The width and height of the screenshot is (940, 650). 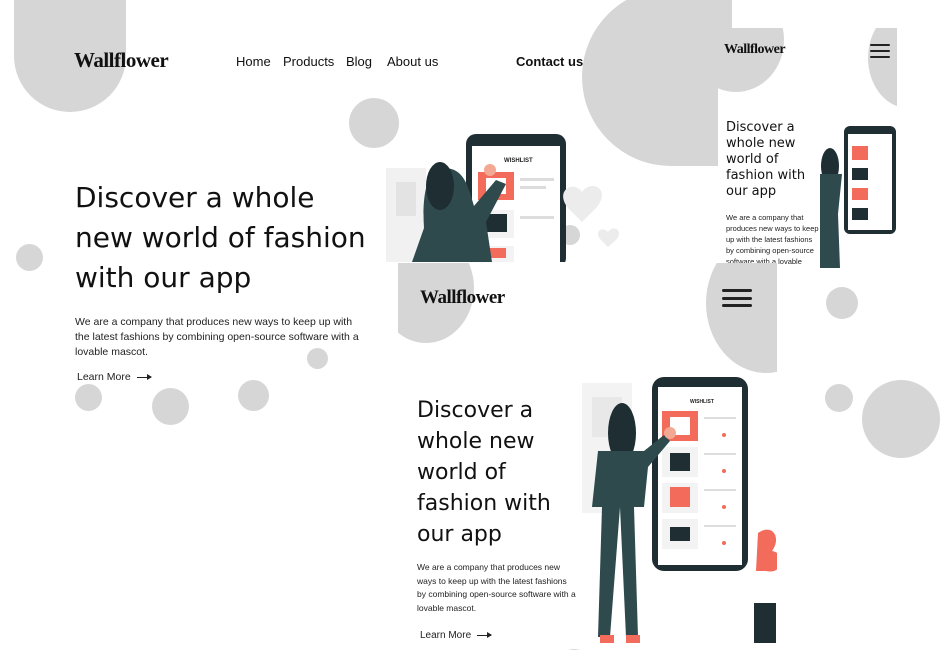 I want to click on nav-contact: Contact us, so click(x=549, y=61).